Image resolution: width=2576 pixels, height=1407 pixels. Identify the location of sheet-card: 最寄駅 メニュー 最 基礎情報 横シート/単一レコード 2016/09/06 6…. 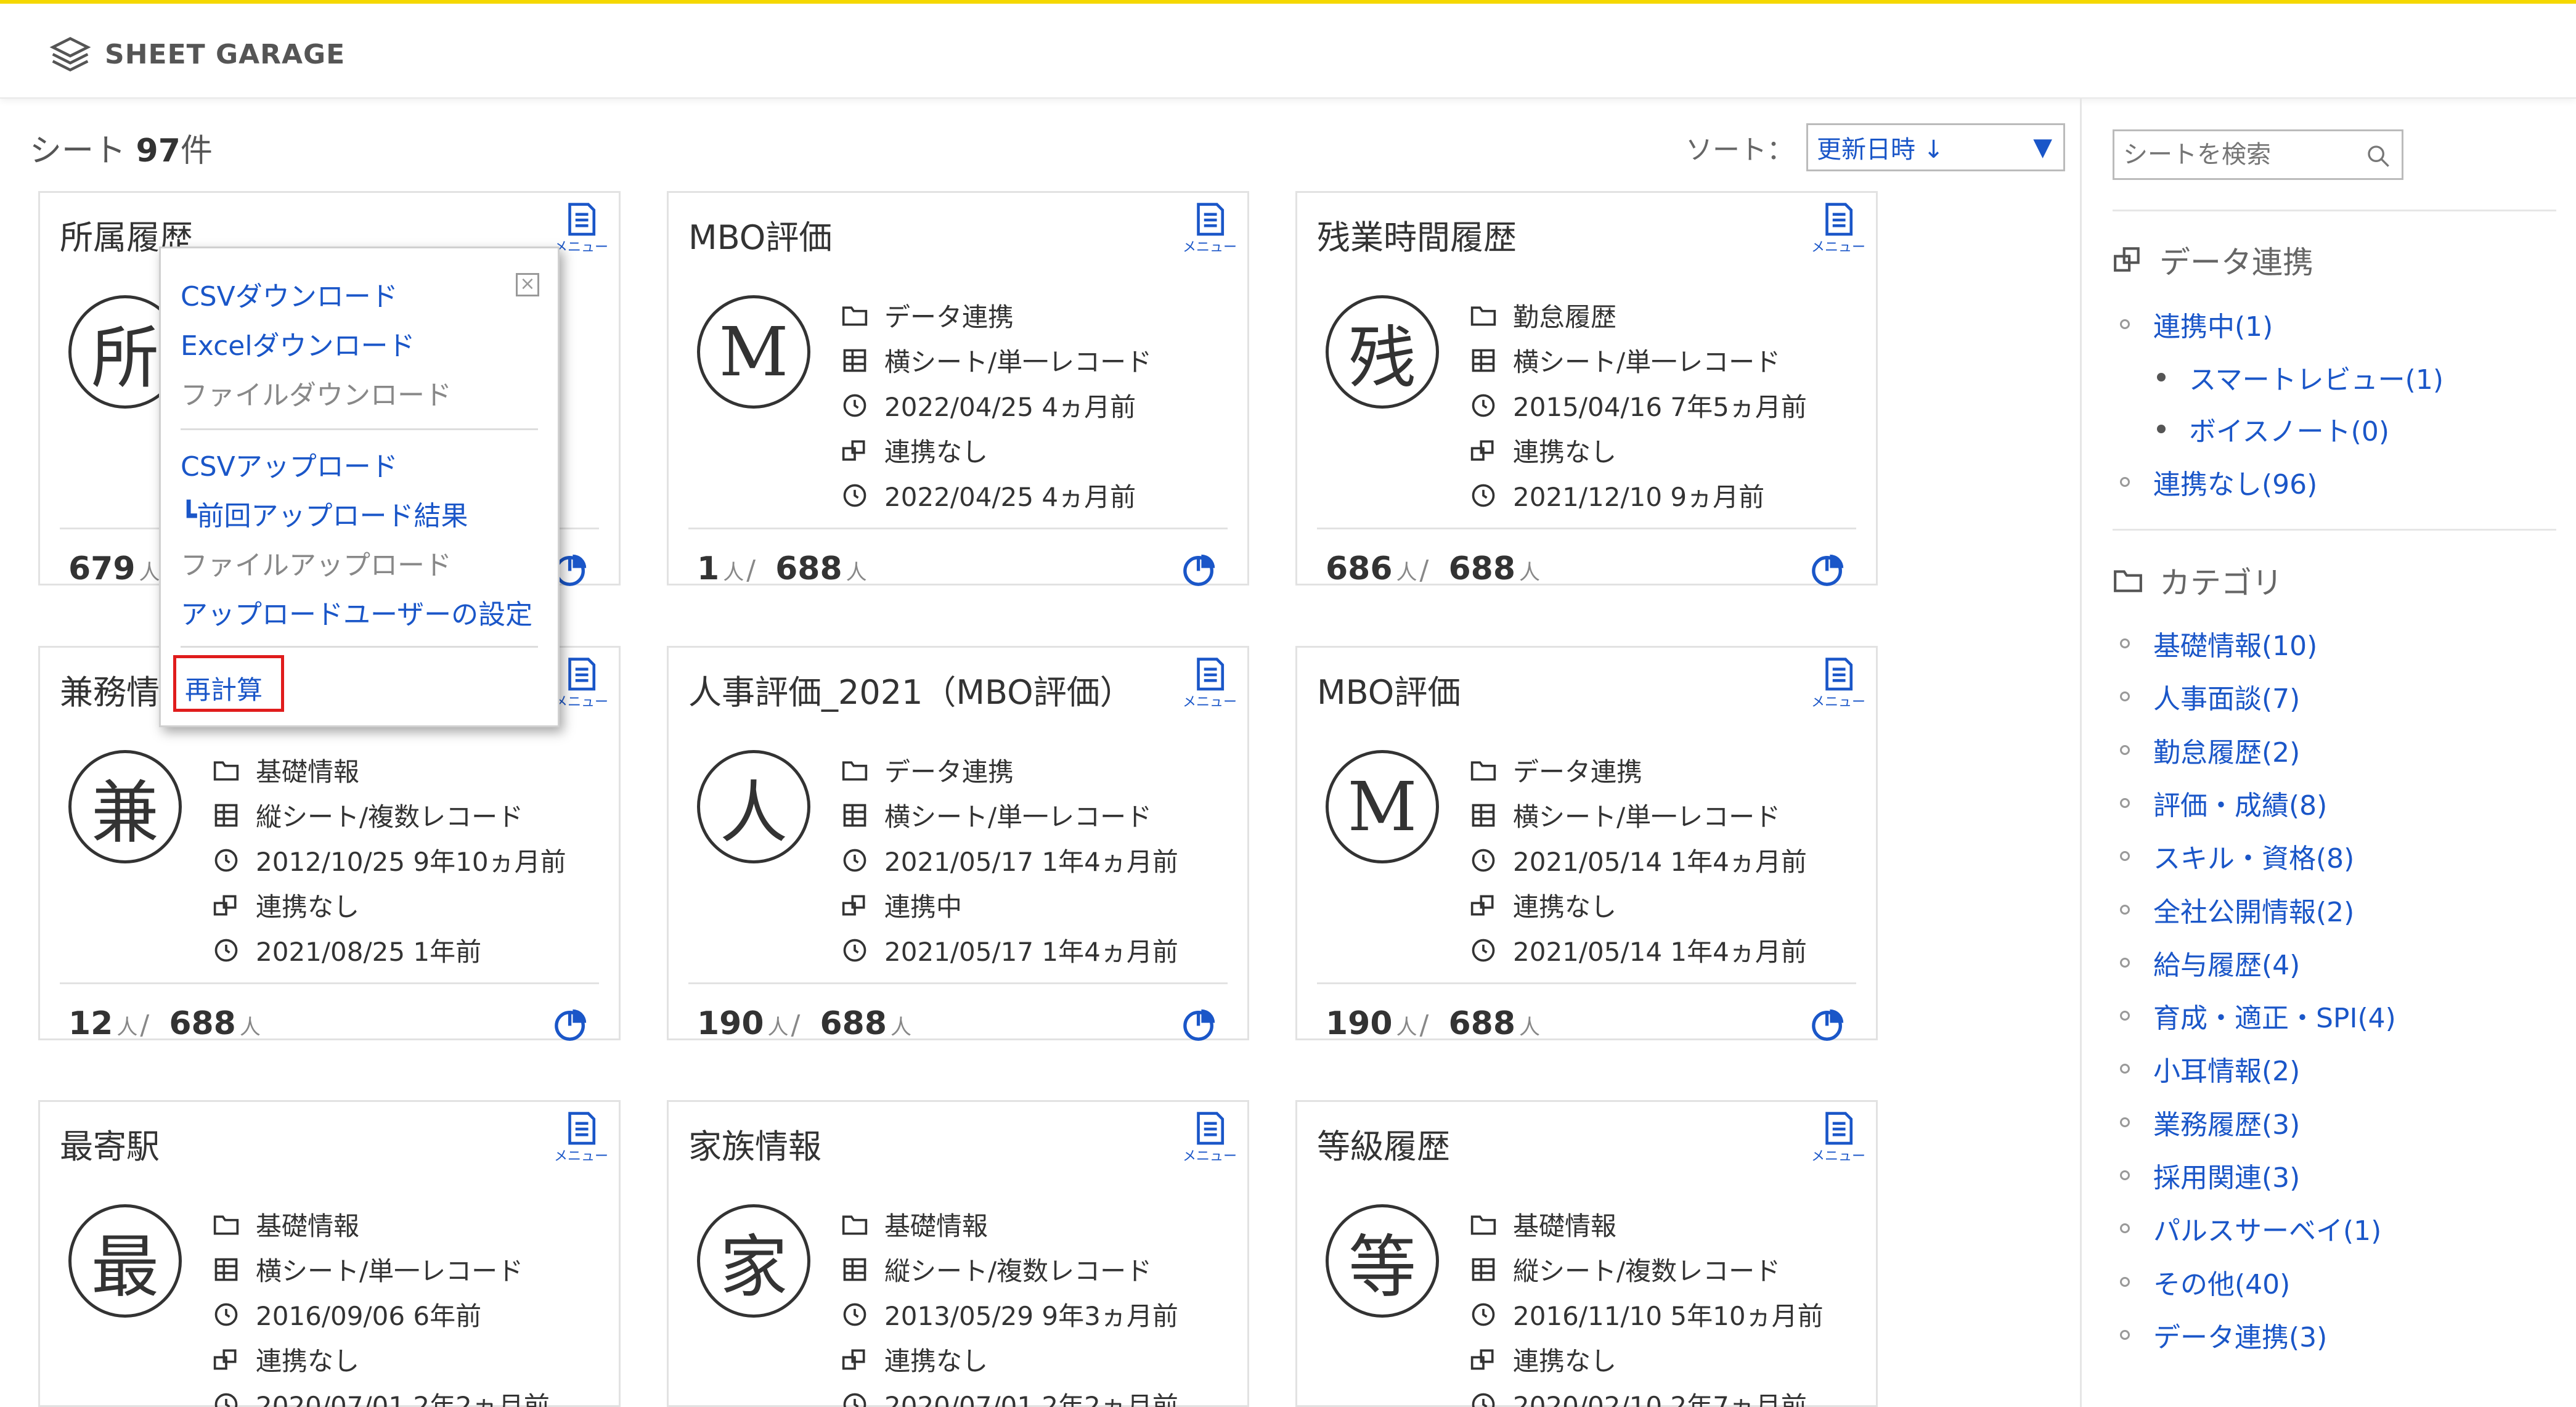
(329, 1253).